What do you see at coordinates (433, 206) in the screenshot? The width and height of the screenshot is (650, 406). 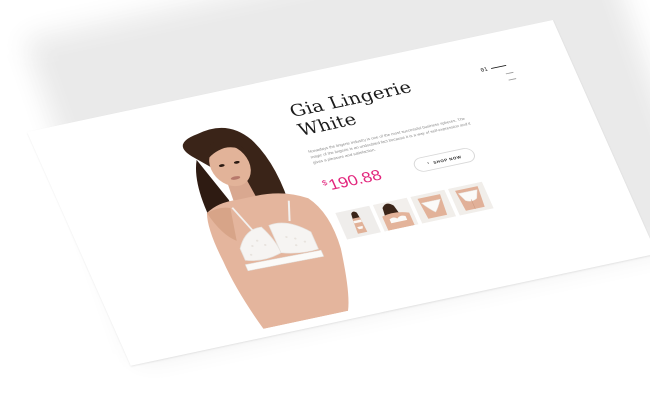 I see `panty-front-thumbnail` at bounding box center [433, 206].